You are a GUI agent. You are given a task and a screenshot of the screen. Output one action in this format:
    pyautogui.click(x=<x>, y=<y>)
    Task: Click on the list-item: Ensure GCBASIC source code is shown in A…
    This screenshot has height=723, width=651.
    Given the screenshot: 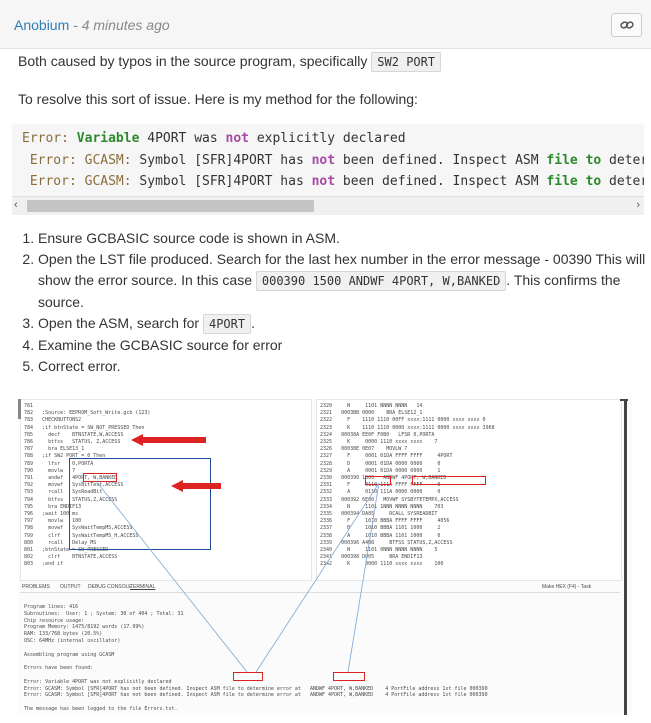 What is the action you would take?
    pyautogui.click(x=342, y=238)
    